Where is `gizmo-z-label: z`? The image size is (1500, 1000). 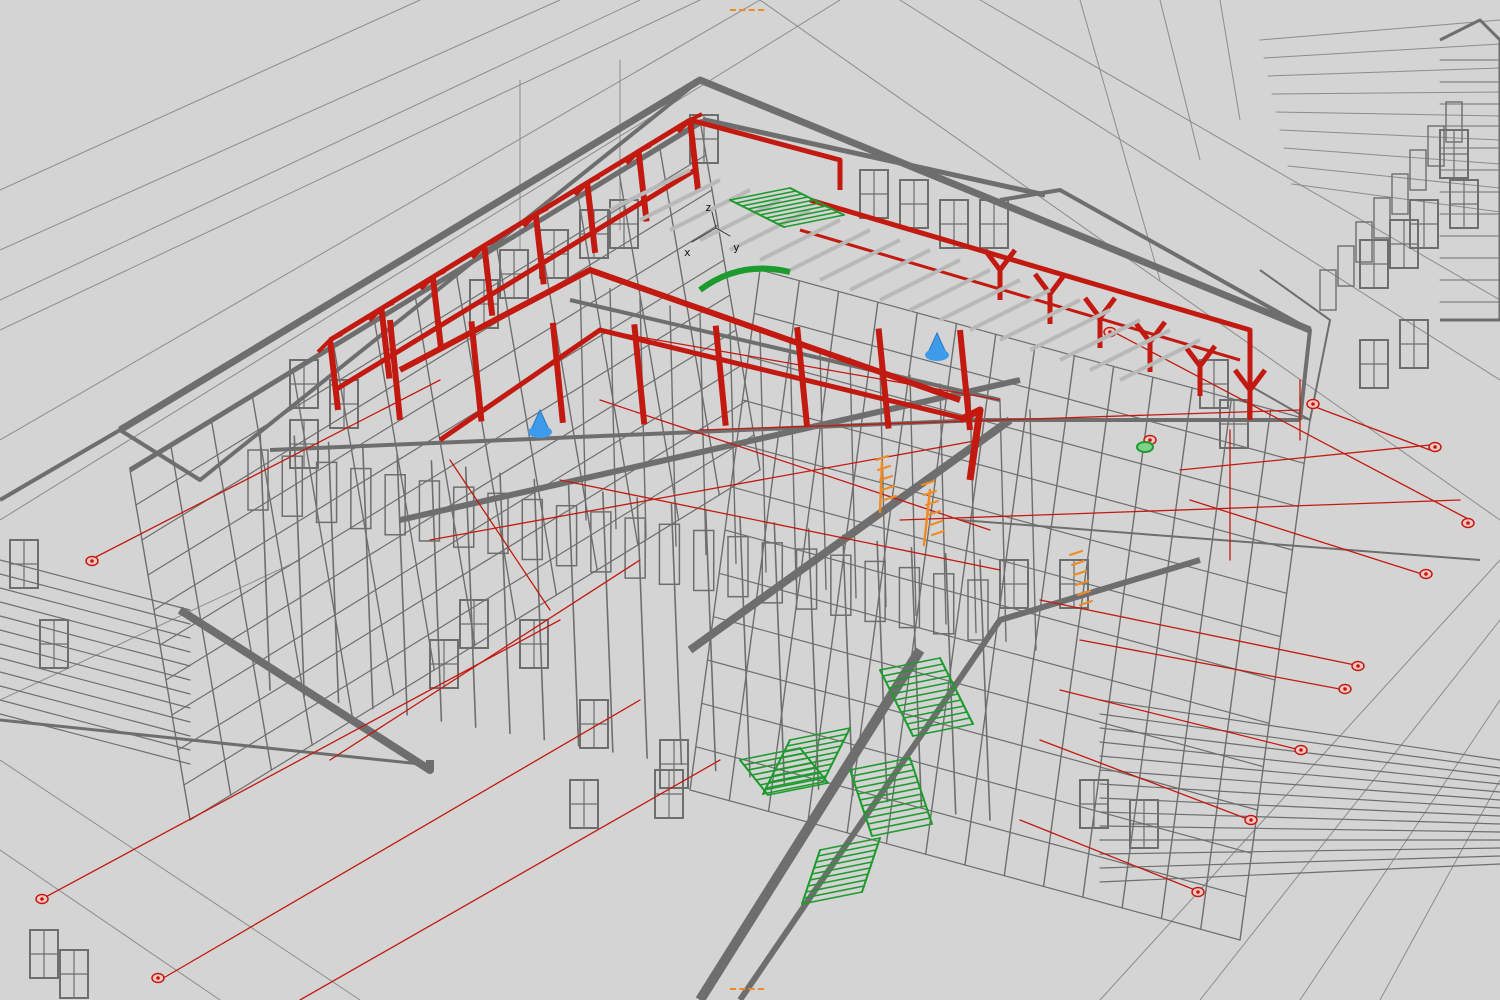 gizmo-z-label: z is located at coordinates (708, 207).